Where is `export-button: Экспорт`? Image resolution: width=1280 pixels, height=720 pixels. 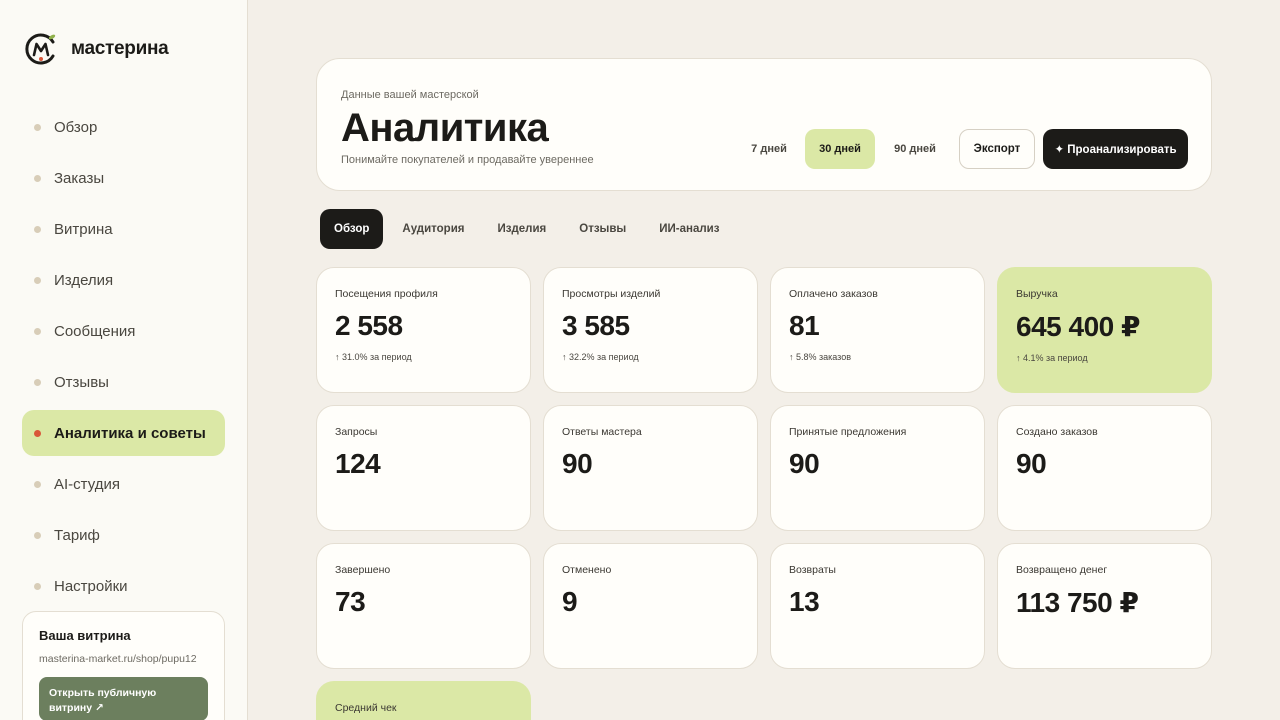 export-button: Экспорт is located at coordinates (997, 149).